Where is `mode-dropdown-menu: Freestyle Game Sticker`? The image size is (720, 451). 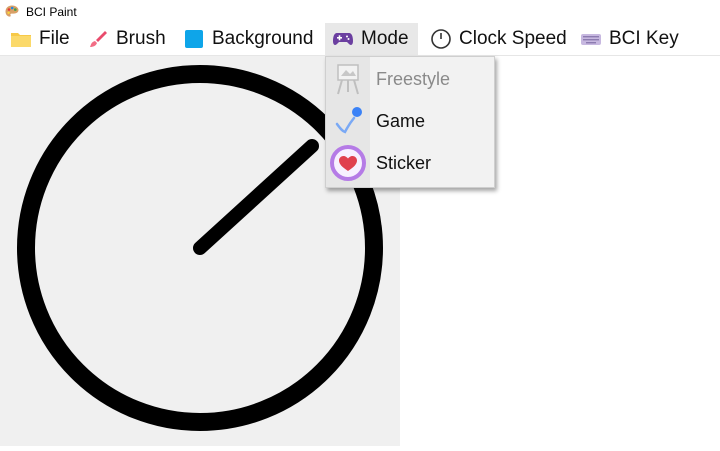 mode-dropdown-menu: Freestyle Game Sticker is located at coordinates (410, 122).